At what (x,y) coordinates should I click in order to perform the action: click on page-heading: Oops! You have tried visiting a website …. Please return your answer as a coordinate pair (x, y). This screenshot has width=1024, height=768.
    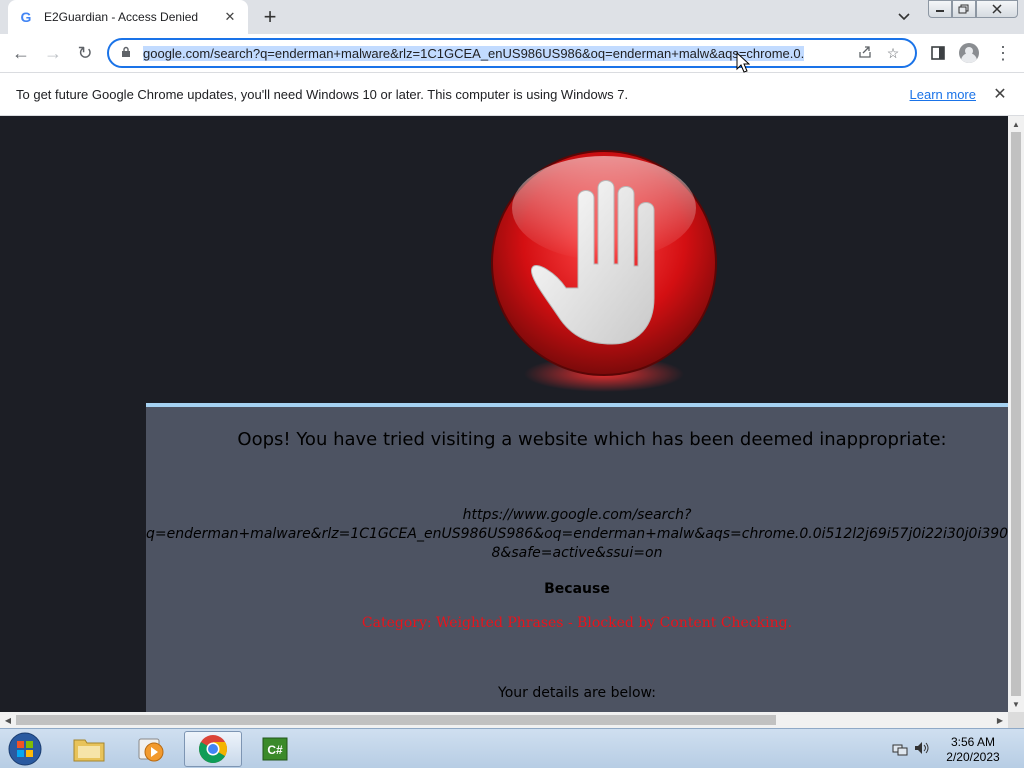
    Looking at the image, I should click on (592, 439).